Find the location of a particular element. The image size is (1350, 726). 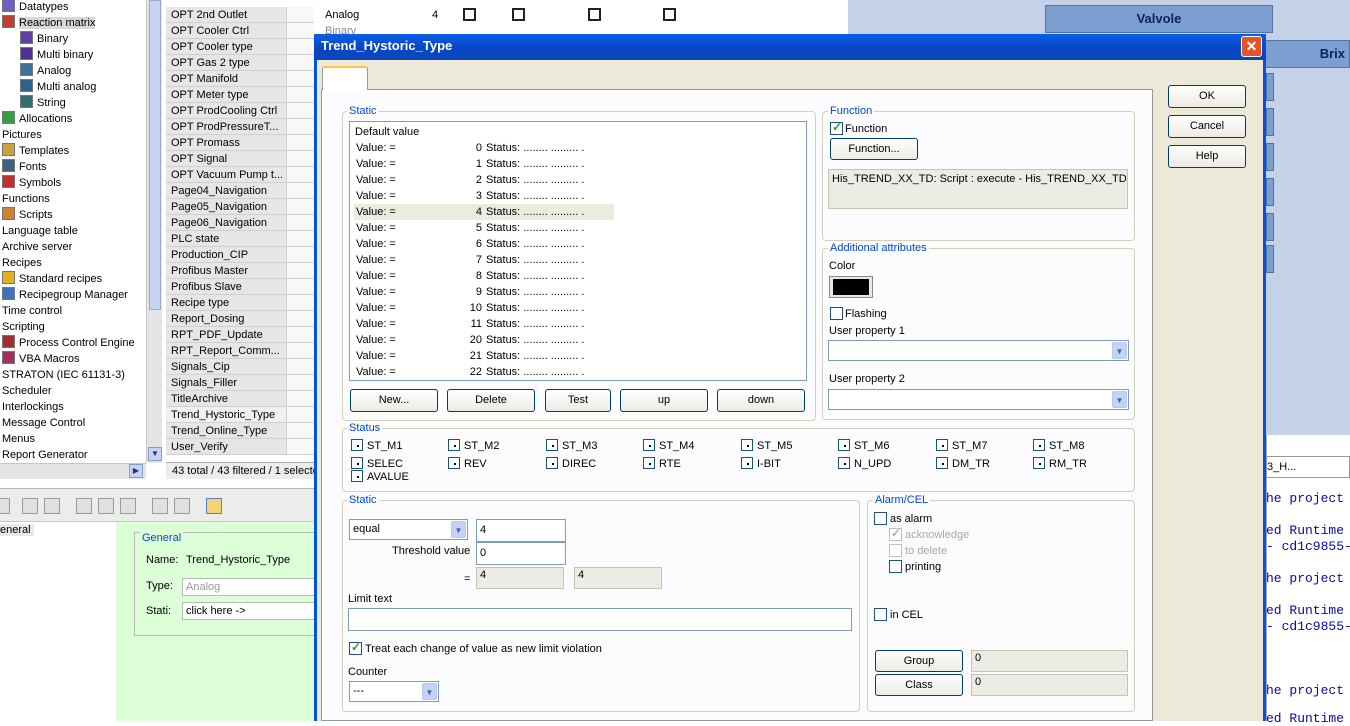

tree-item: Functions is located at coordinates (26, 199).